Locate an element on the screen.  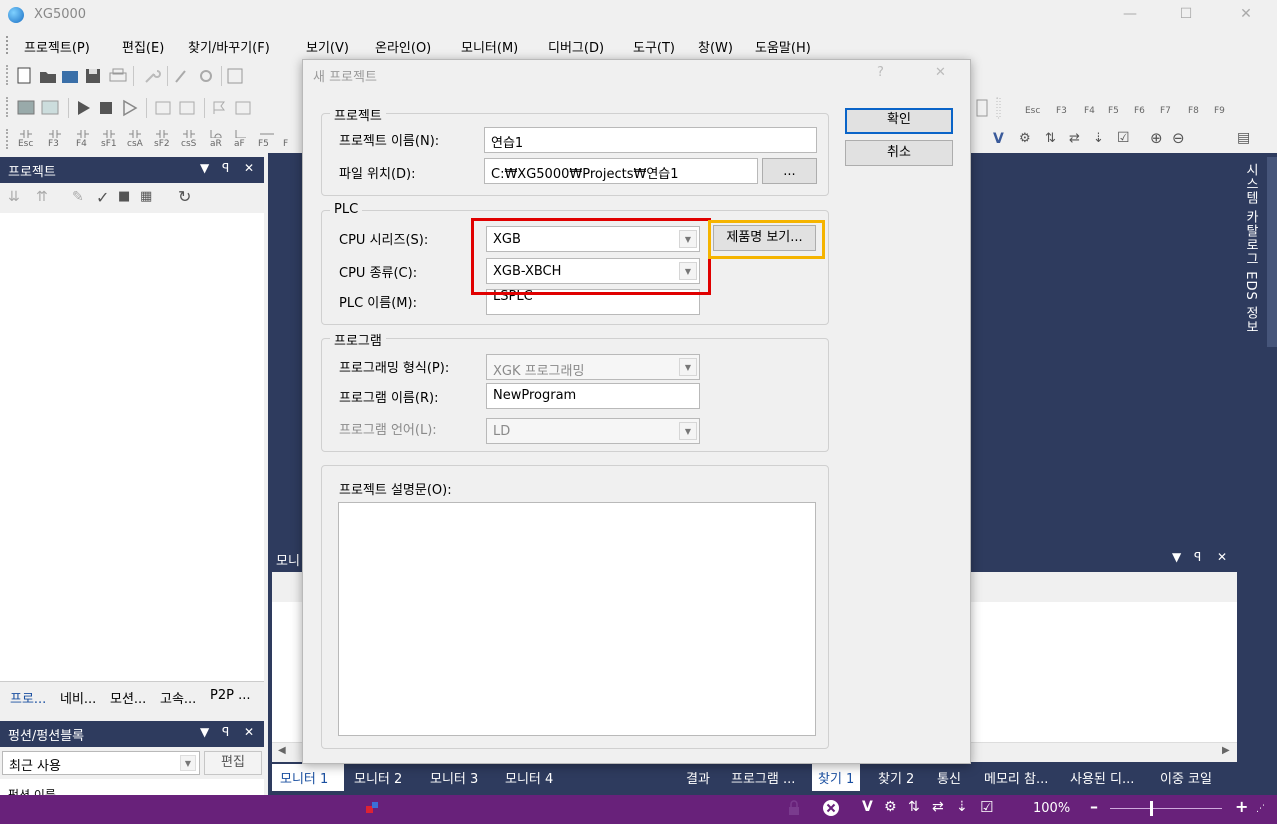
format-status-icon: ⇣ is located at coordinates (962, 807).